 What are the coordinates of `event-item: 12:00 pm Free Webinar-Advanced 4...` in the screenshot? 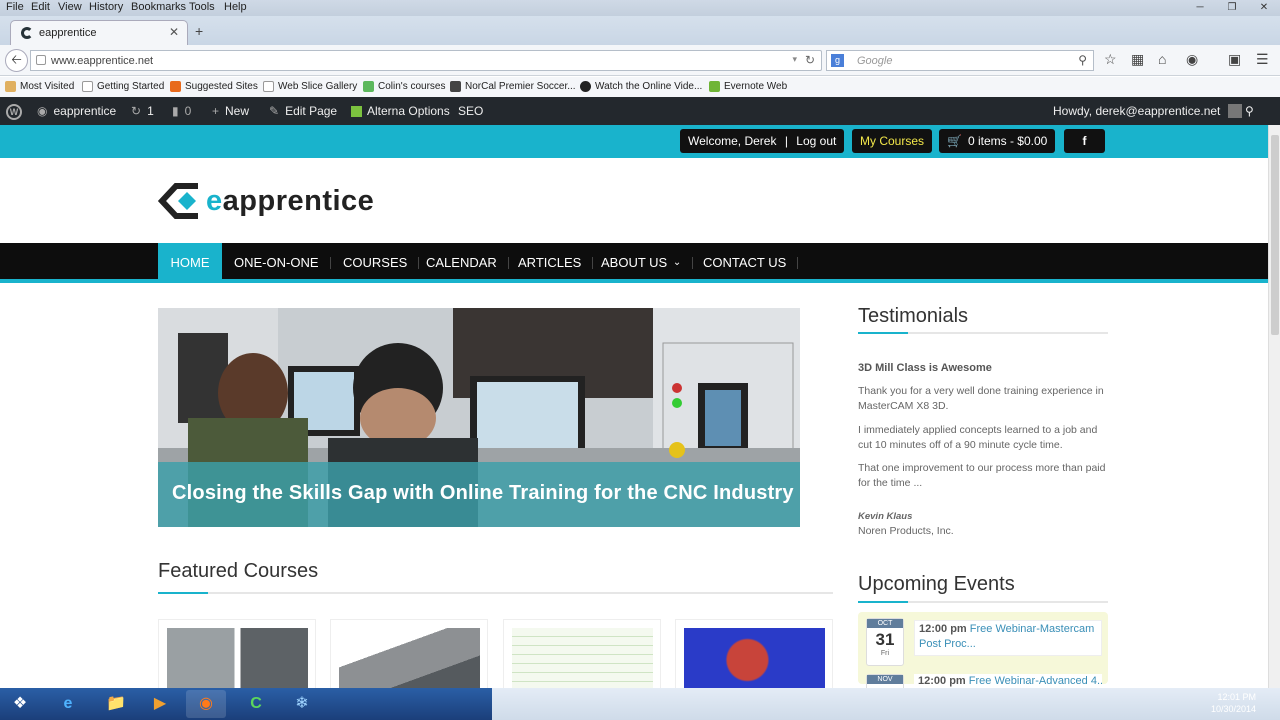 It's located at (1008, 681).